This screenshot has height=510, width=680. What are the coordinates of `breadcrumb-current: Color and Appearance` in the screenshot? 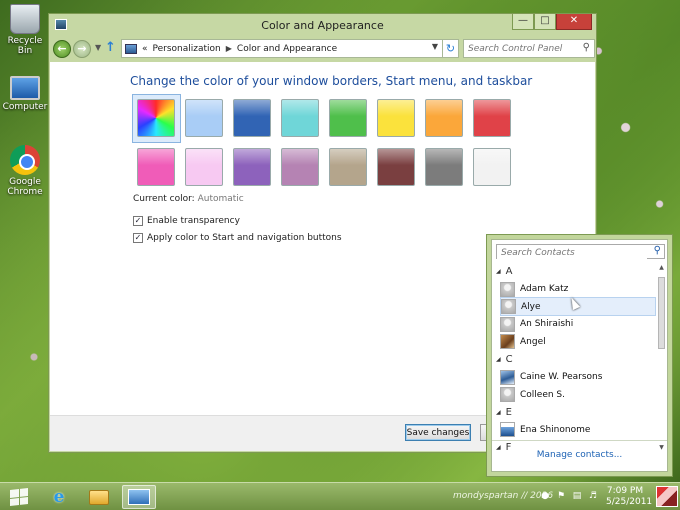 It's located at (287, 49).